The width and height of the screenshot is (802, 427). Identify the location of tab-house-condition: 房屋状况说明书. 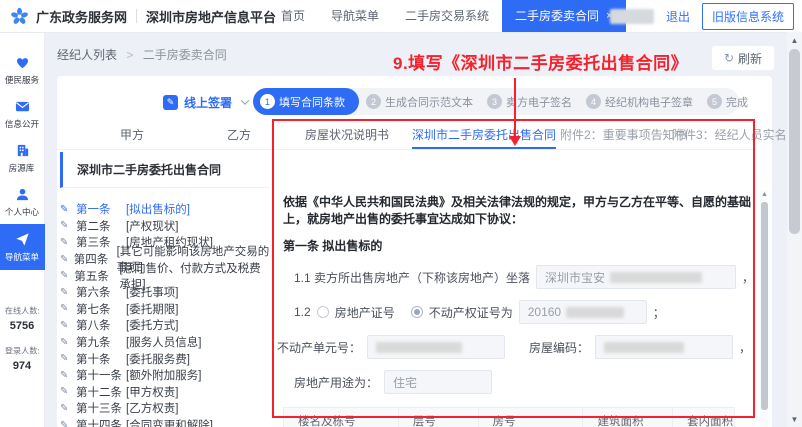
(347, 136).